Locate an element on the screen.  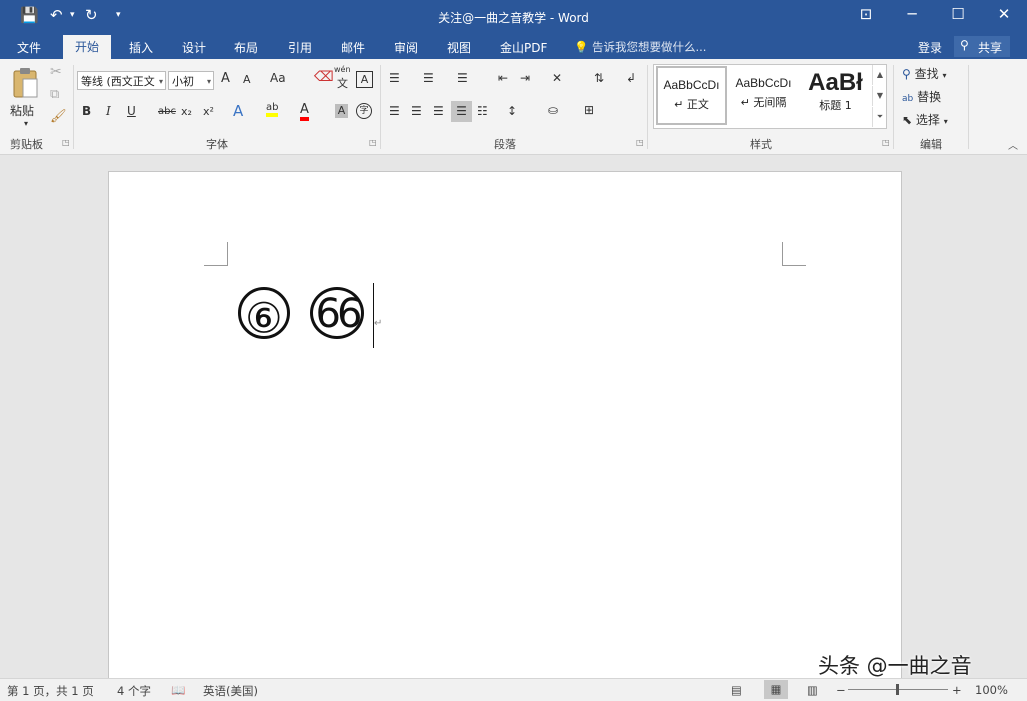
styles-launcher-icon: ◳ is located at coordinates (886, 143).